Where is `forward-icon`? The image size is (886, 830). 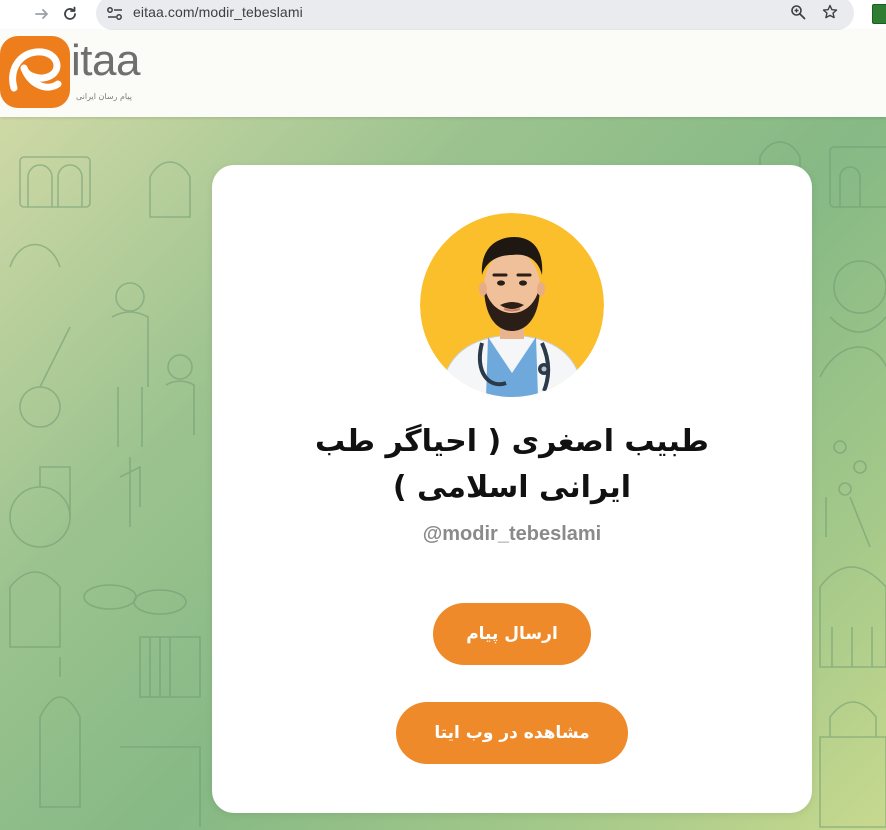
forward-icon is located at coordinates (42, 14).